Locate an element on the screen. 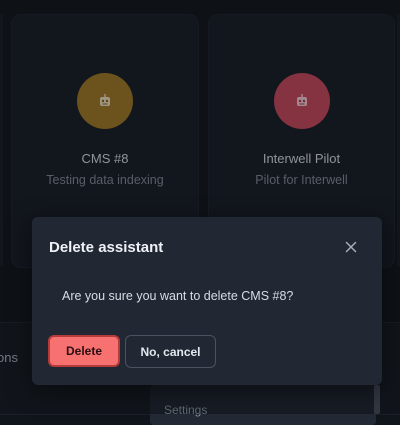  dialog-title: Delete assistant is located at coordinates (106, 247).